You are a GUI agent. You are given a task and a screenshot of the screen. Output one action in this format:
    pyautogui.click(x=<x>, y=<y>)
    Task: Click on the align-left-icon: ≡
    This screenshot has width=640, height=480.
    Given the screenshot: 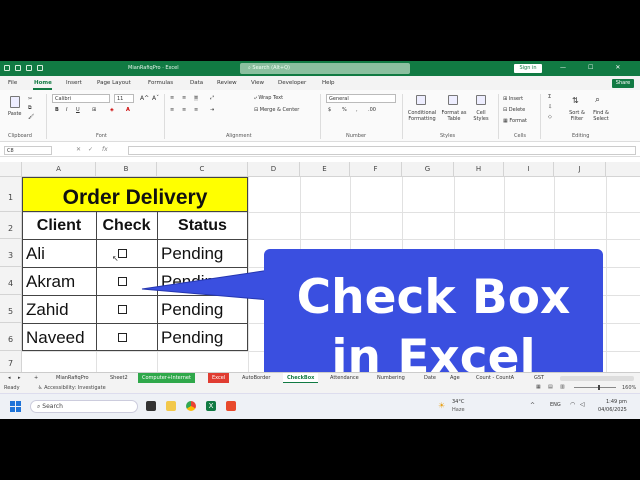 What is the action you would take?
    pyautogui.click(x=172, y=110)
    